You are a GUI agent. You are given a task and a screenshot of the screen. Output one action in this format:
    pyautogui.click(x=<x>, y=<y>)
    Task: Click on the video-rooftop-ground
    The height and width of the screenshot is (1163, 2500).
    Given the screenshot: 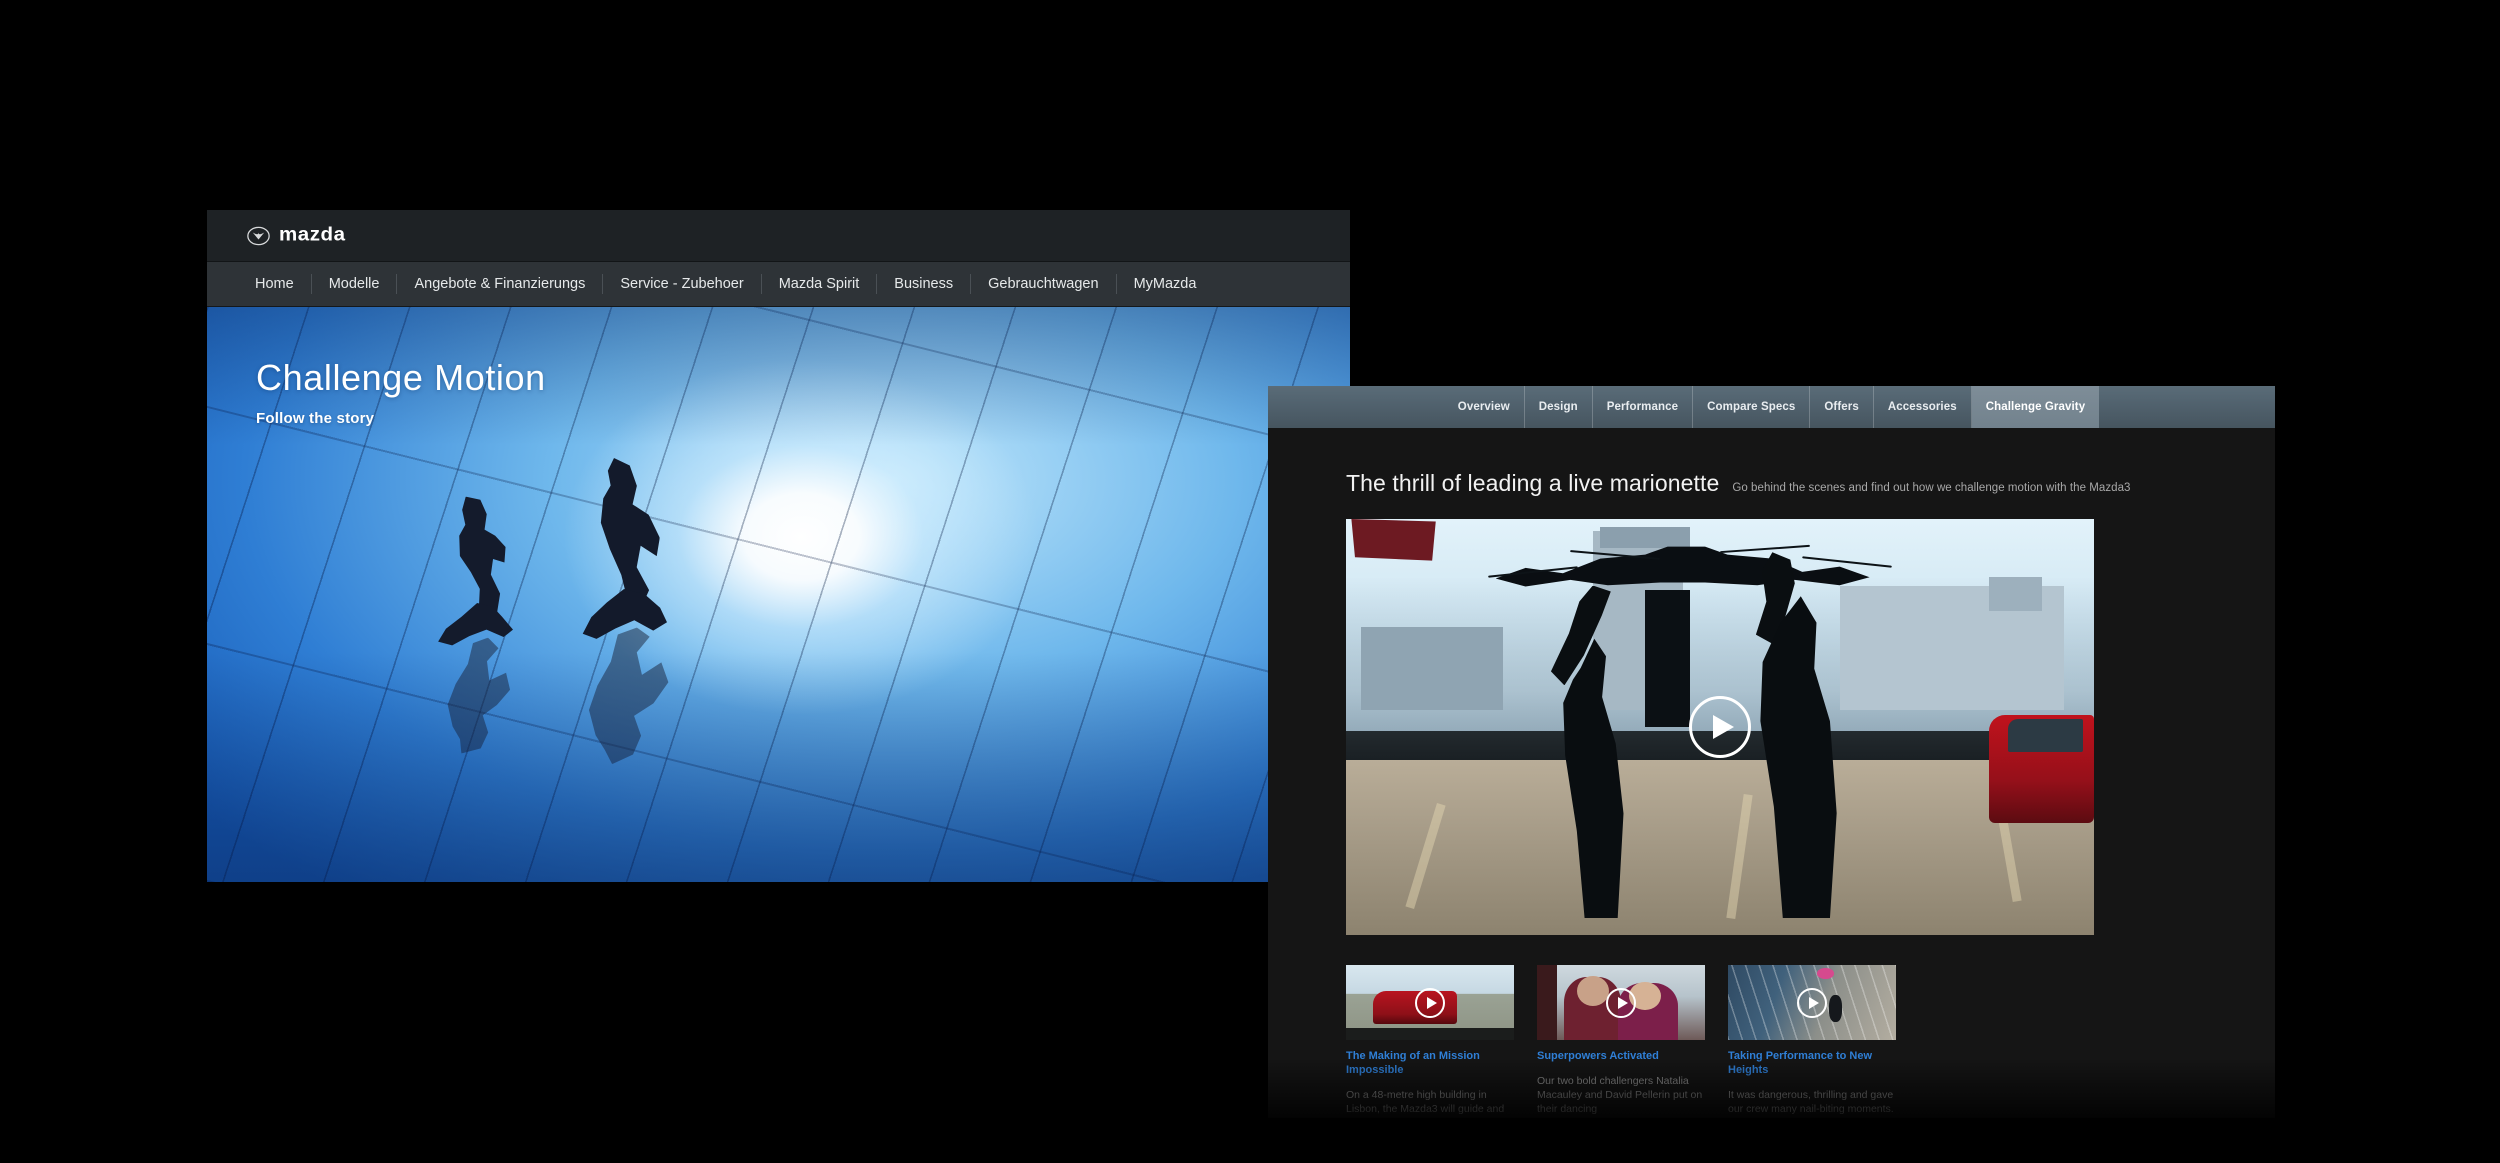 What is the action you would take?
    pyautogui.click(x=1720, y=847)
    